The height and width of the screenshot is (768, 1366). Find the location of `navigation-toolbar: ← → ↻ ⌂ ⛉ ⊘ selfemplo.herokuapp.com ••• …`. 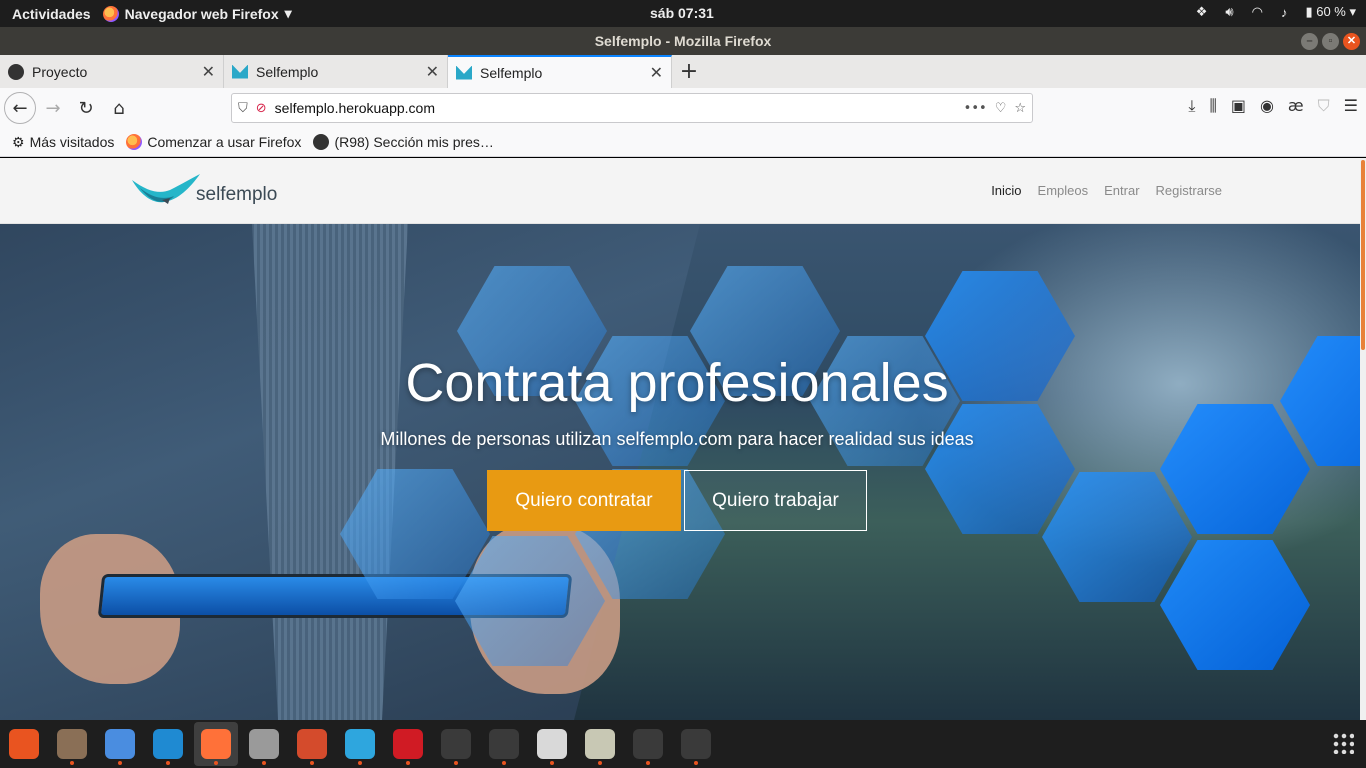

navigation-toolbar: ← → ↻ ⌂ ⛉ ⊘ selfemplo.herokuapp.com ••• … is located at coordinates (683, 108).